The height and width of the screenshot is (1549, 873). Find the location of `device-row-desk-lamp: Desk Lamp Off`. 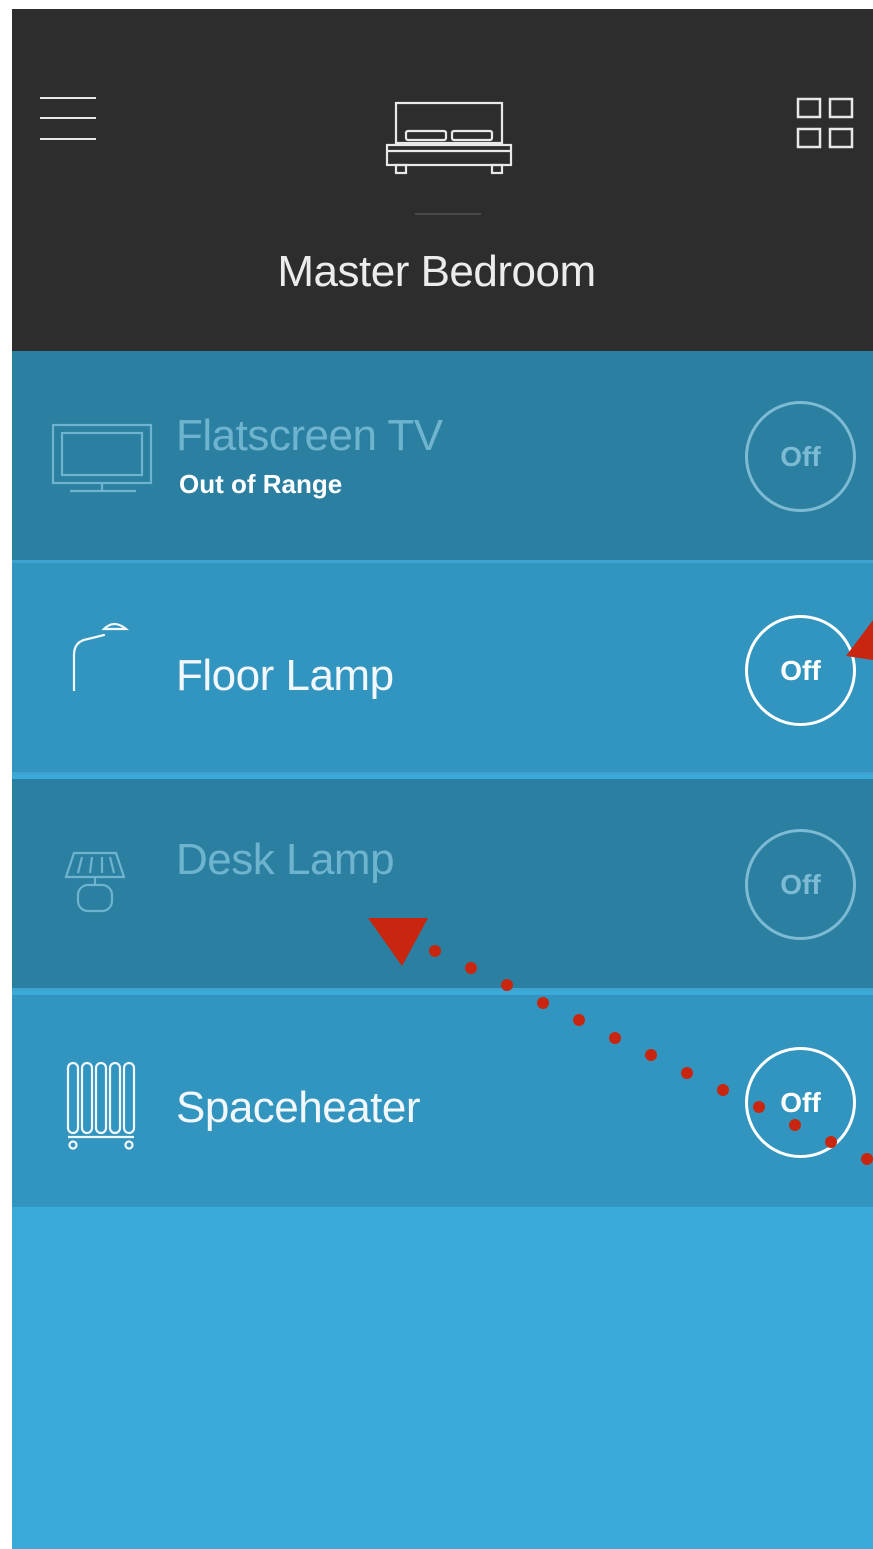

device-row-desk-lamp: Desk Lamp Off is located at coordinates (442, 885).